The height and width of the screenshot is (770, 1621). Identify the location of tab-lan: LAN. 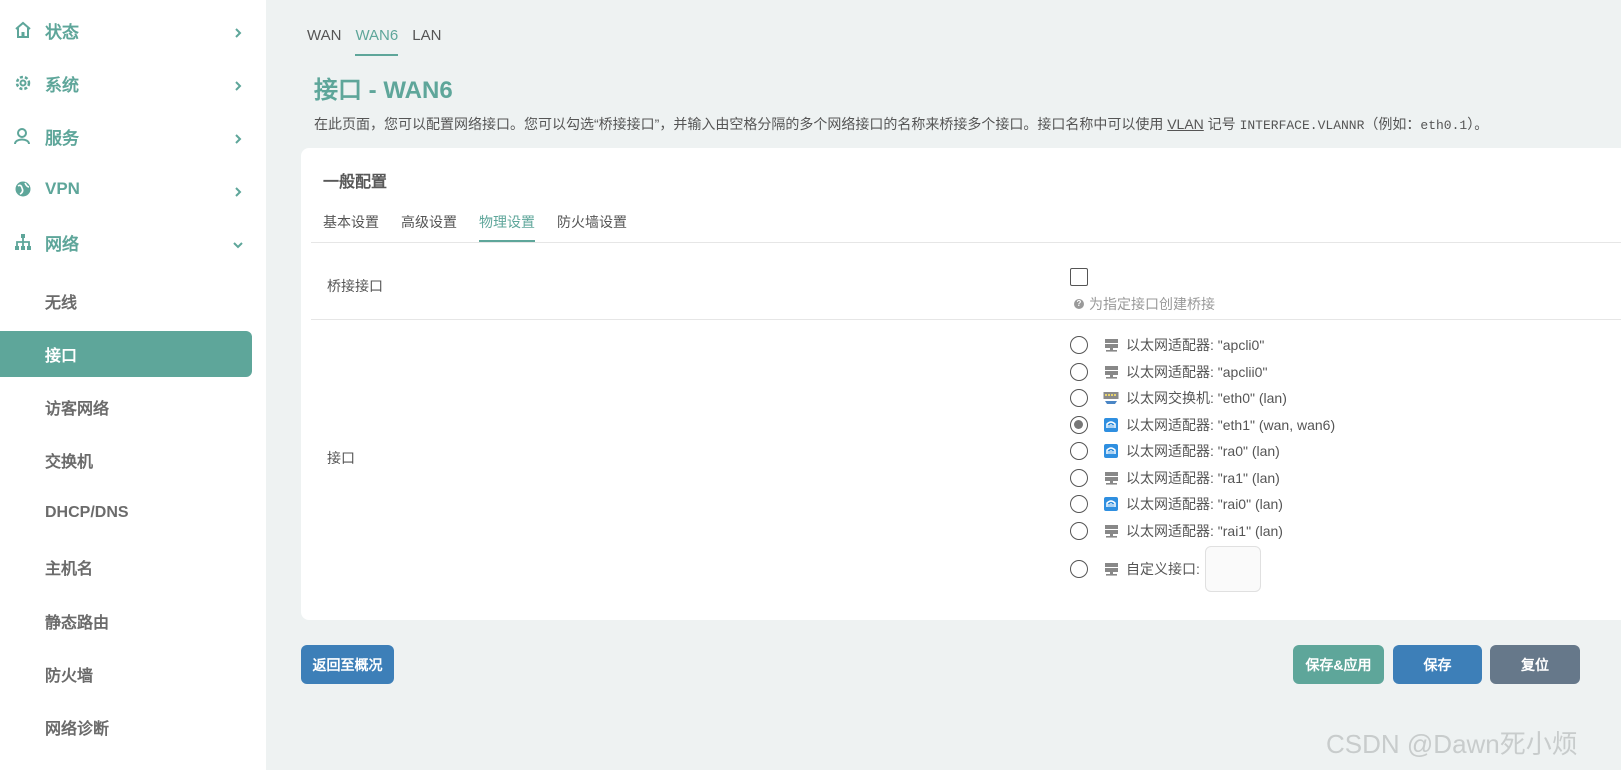
(426, 39).